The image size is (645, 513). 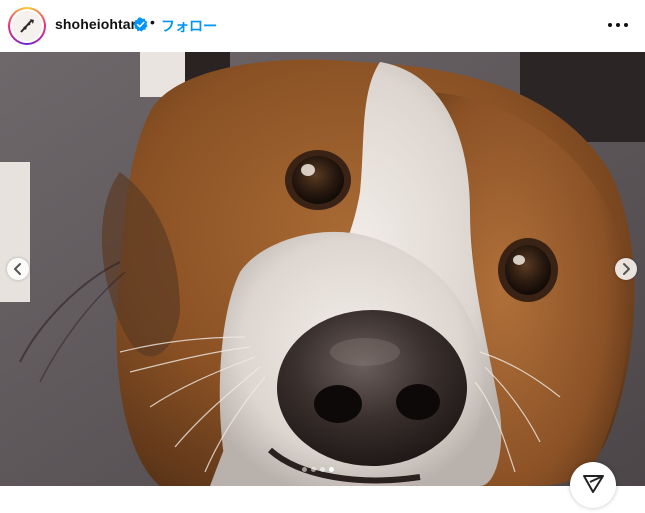 What do you see at coordinates (99, 24) in the screenshot?
I see `username-link: shoheiohtani` at bounding box center [99, 24].